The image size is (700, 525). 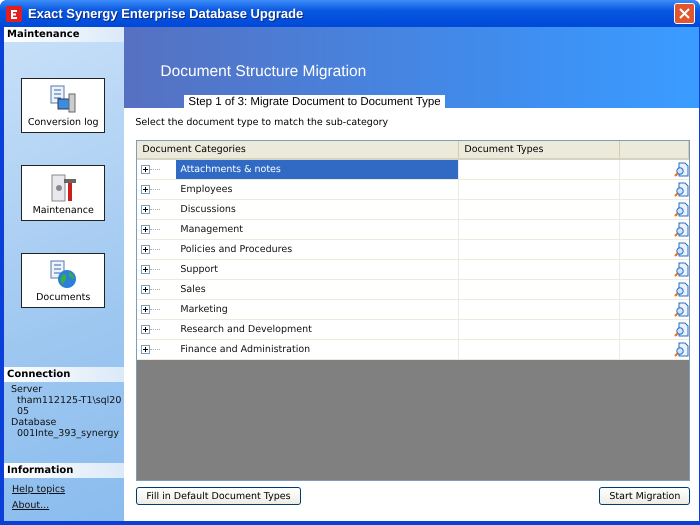 I want to click on tile-button: Documents, so click(x=63, y=280).